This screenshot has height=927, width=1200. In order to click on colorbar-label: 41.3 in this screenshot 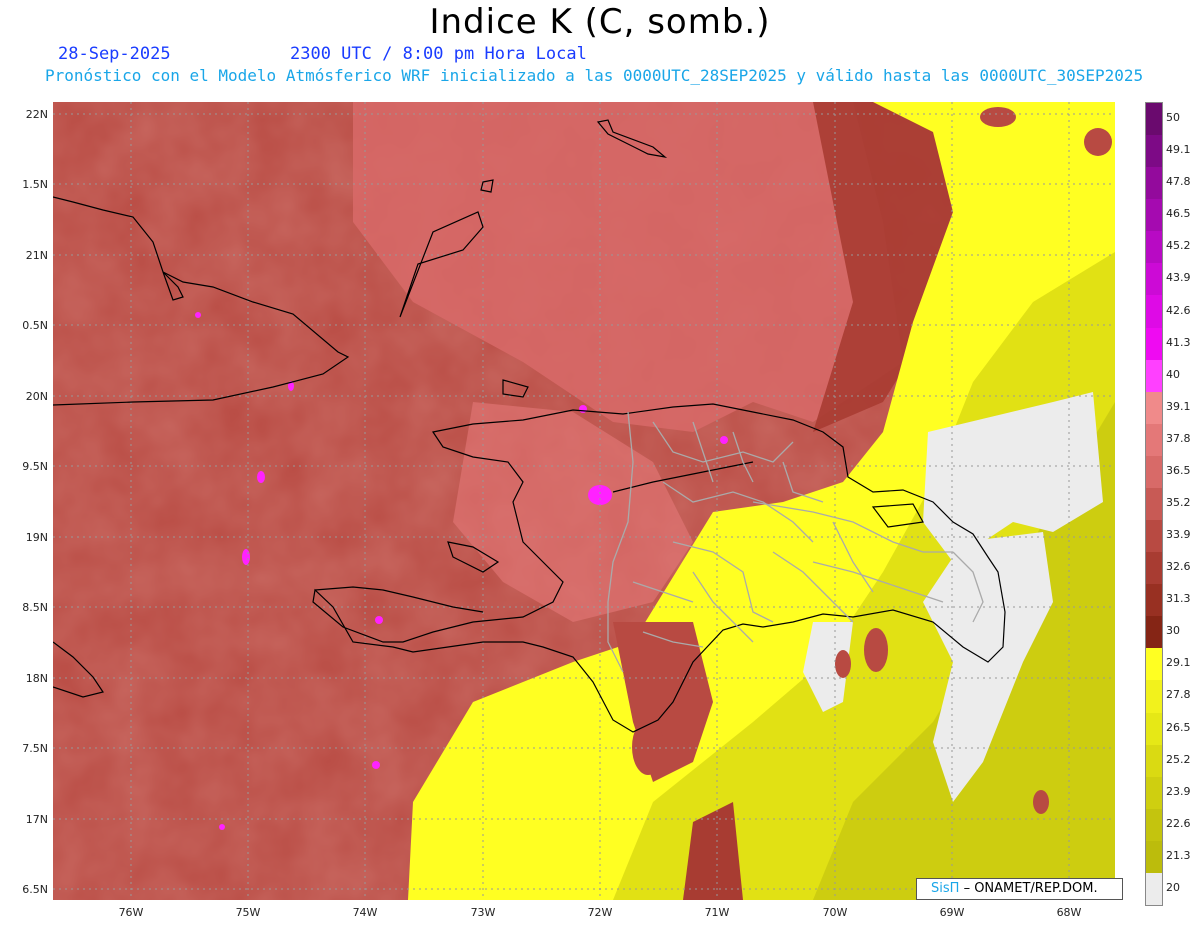, I will do `click(1178, 342)`.